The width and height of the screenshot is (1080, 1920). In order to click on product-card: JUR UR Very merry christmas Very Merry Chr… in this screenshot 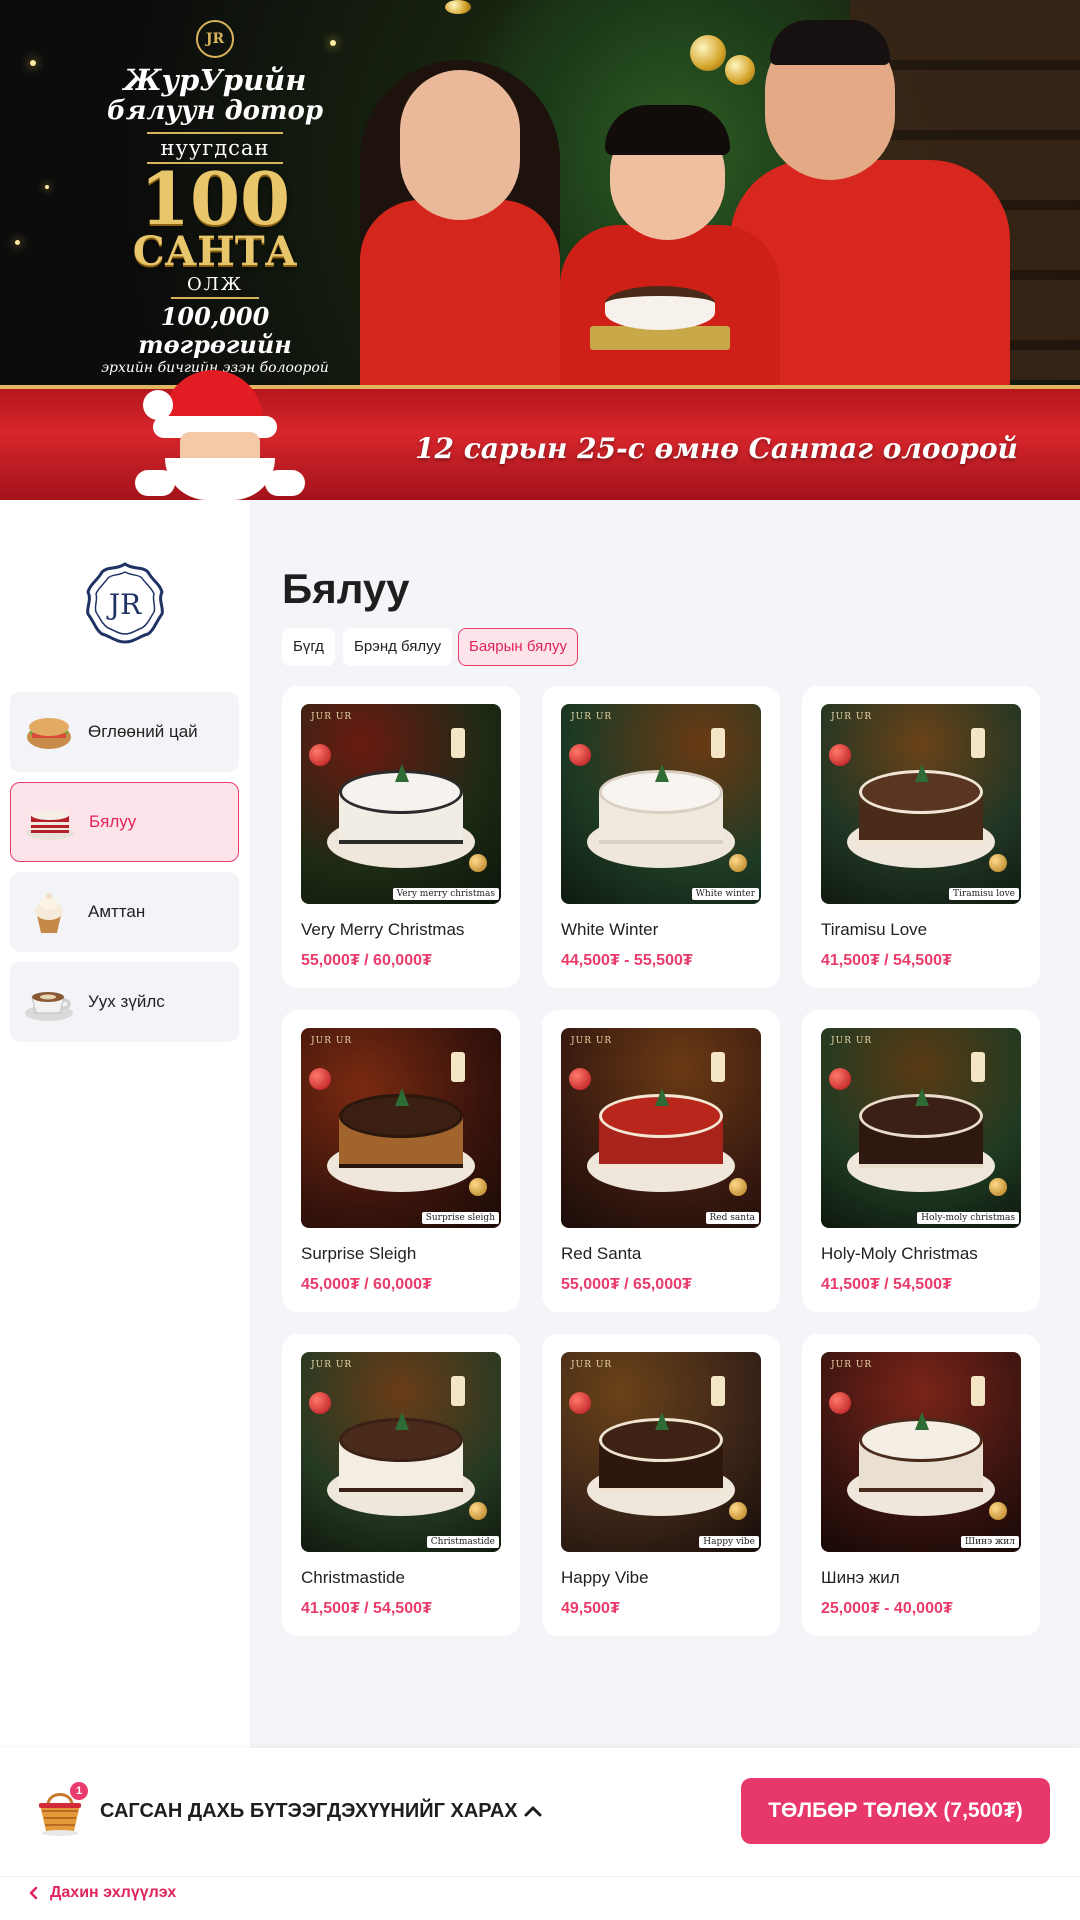, I will do `click(401, 837)`.